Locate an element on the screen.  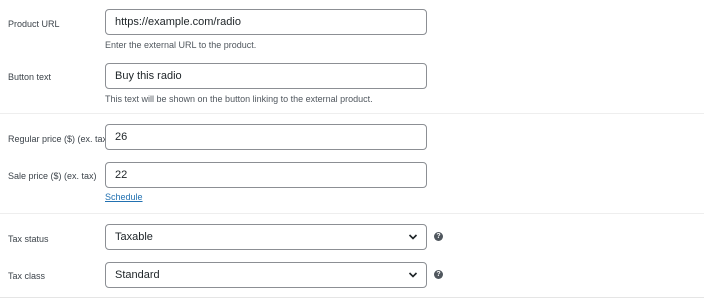
tax-class-label: Tax class is located at coordinates (27, 276).